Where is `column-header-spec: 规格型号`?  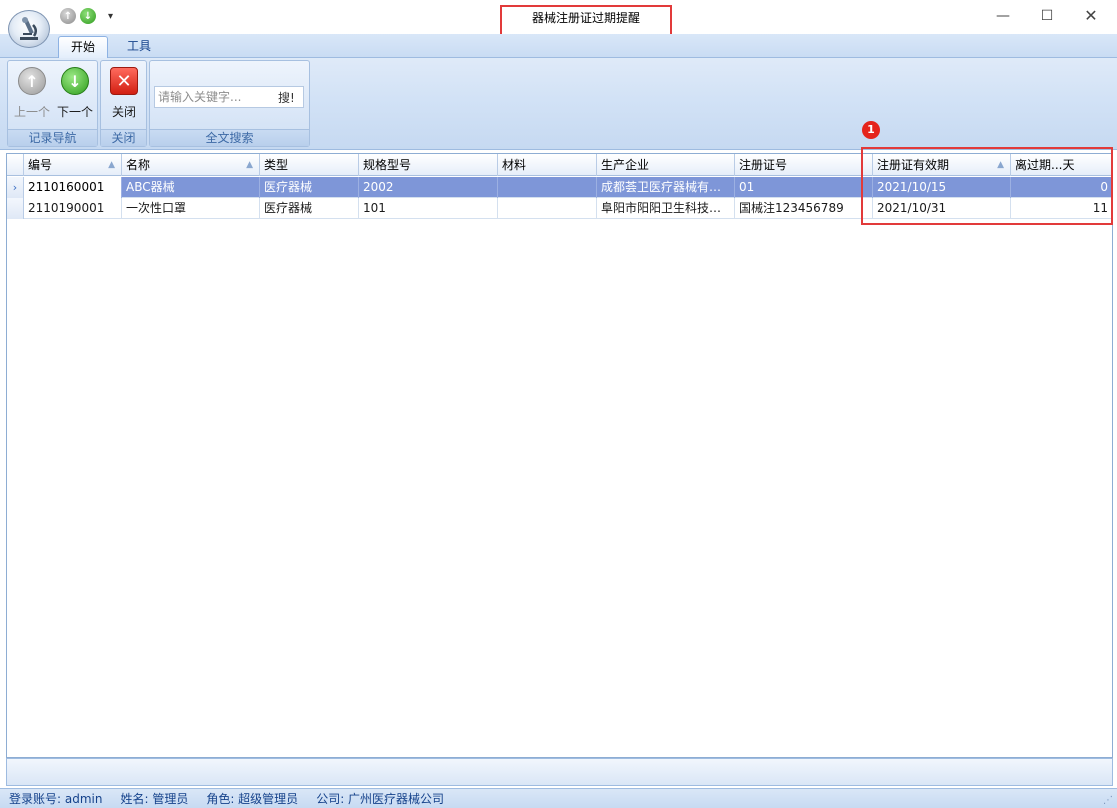 column-header-spec: 规格型号 is located at coordinates (428, 165).